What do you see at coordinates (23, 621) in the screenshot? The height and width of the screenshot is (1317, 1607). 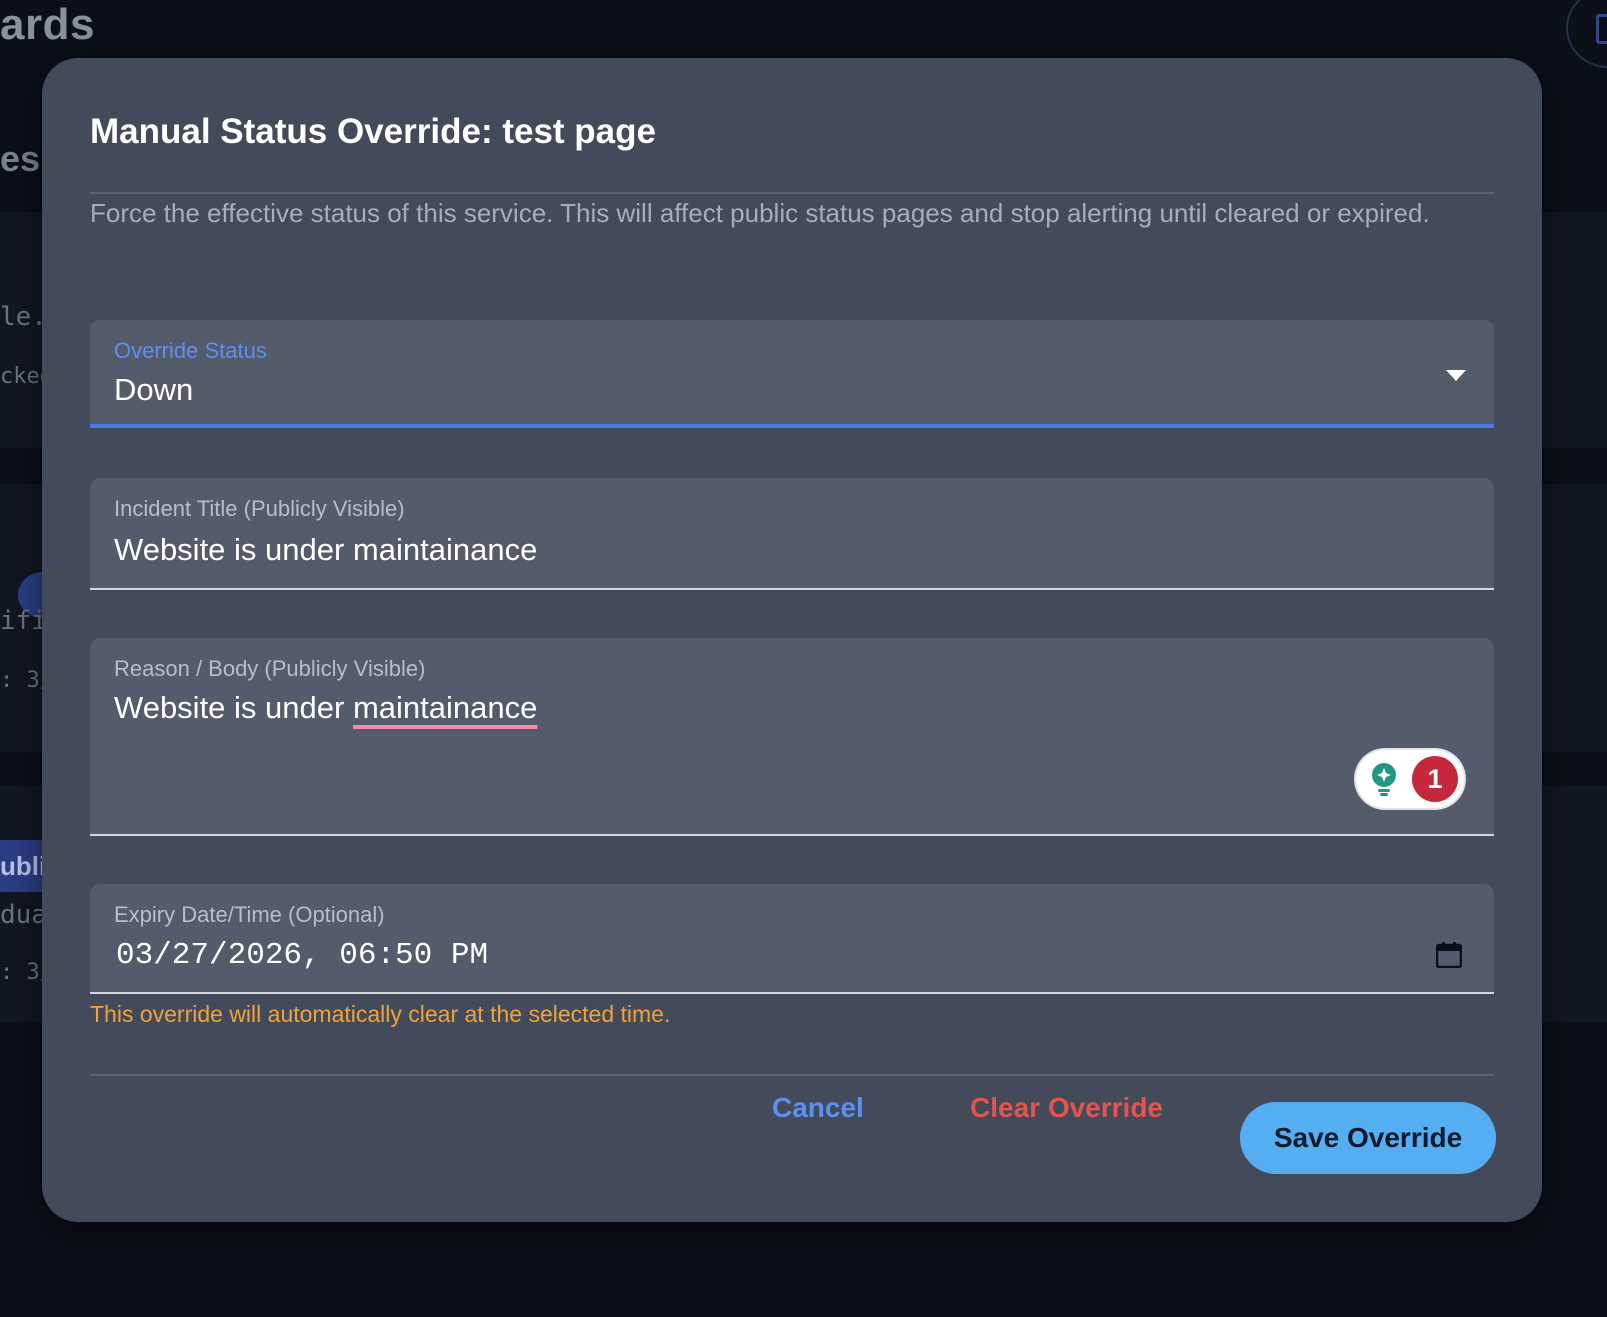 I see `background-text: ifi` at bounding box center [23, 621].